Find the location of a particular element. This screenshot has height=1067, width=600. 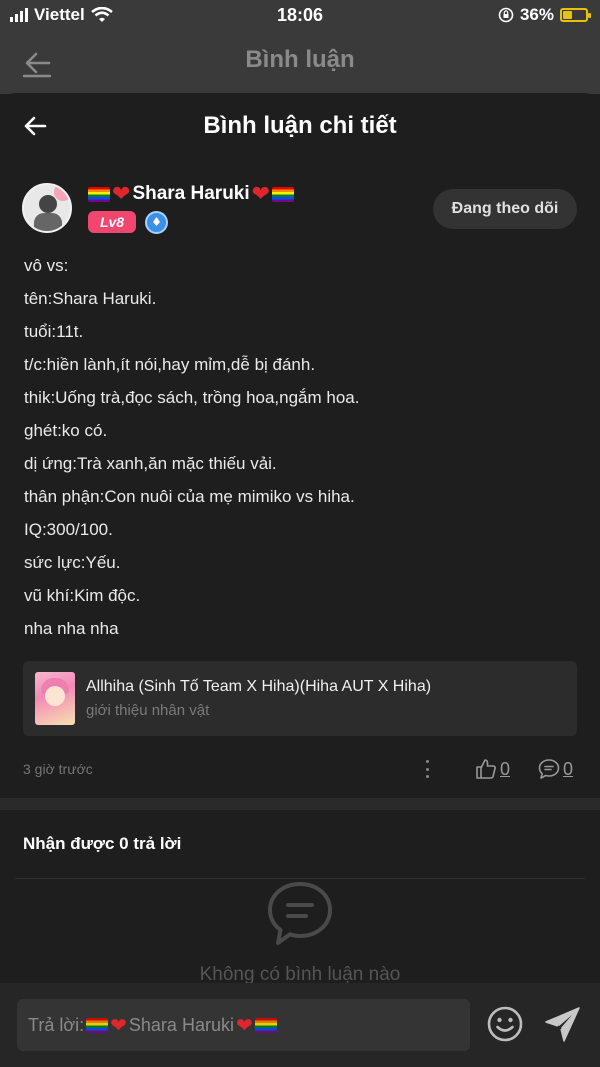

comment-line: dị ứng:Trà xanh,ăn mặc thiếu vải. is located at coordinates (150, 463).